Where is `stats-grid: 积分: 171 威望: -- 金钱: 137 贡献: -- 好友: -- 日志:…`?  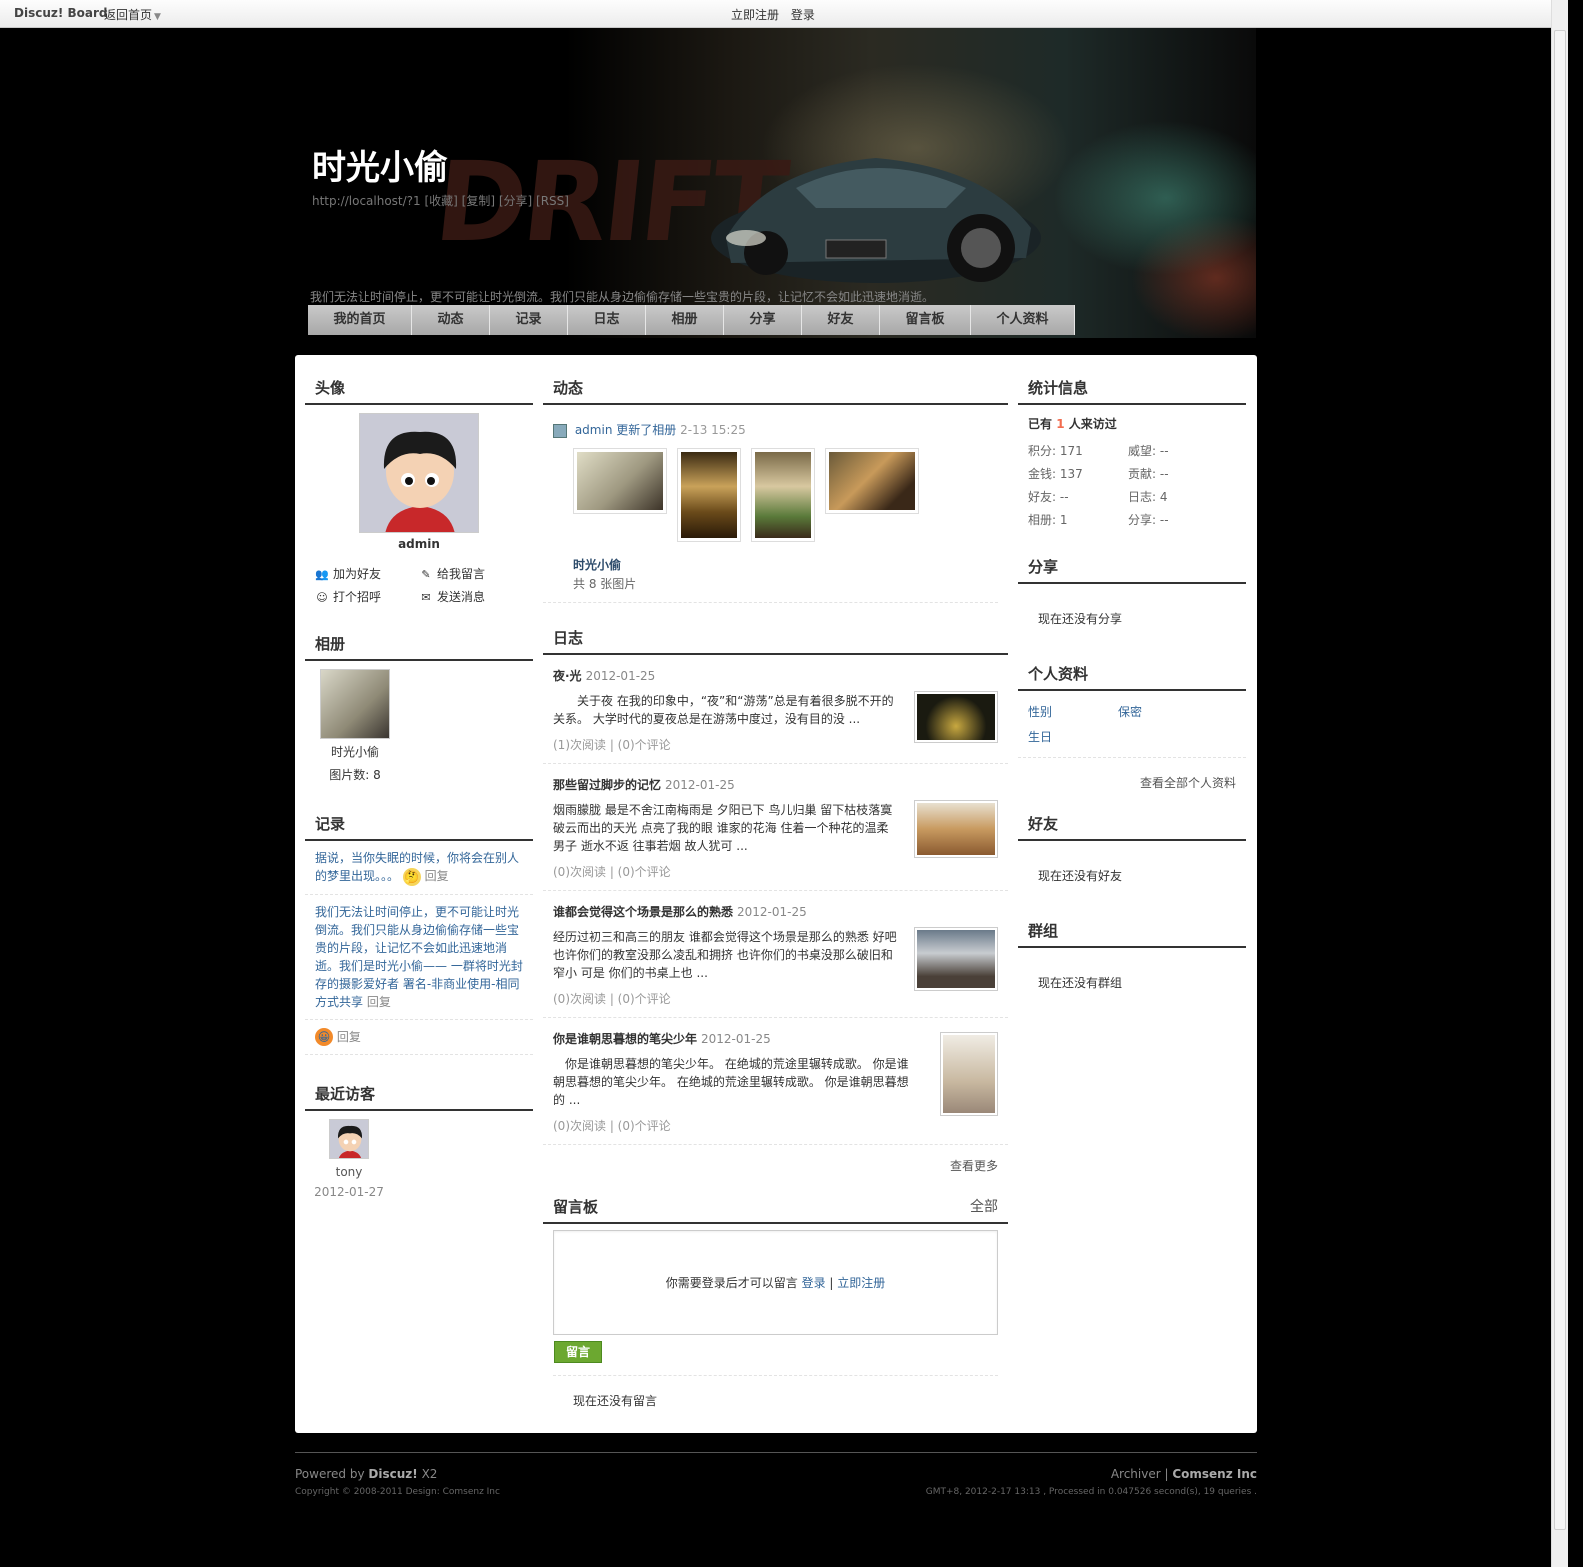 stats-grid: 积分: 171 威望: -- 金钱: 137 贡献: -- 好友: -- 日志:… is located at coordinates (1132, 480).